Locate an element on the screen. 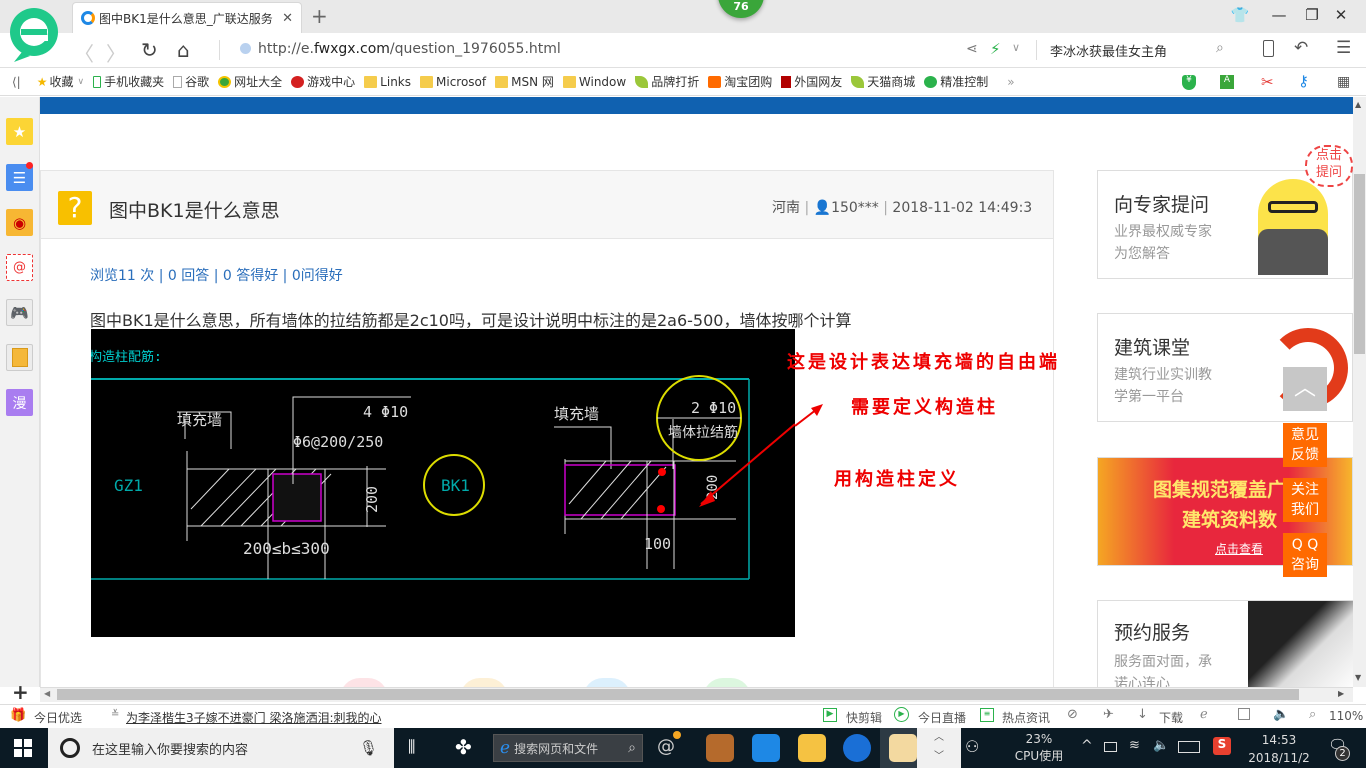 The image size is (1366, 768). feedback-button: 意见 反馈 is located at coordinates (1305, 445).